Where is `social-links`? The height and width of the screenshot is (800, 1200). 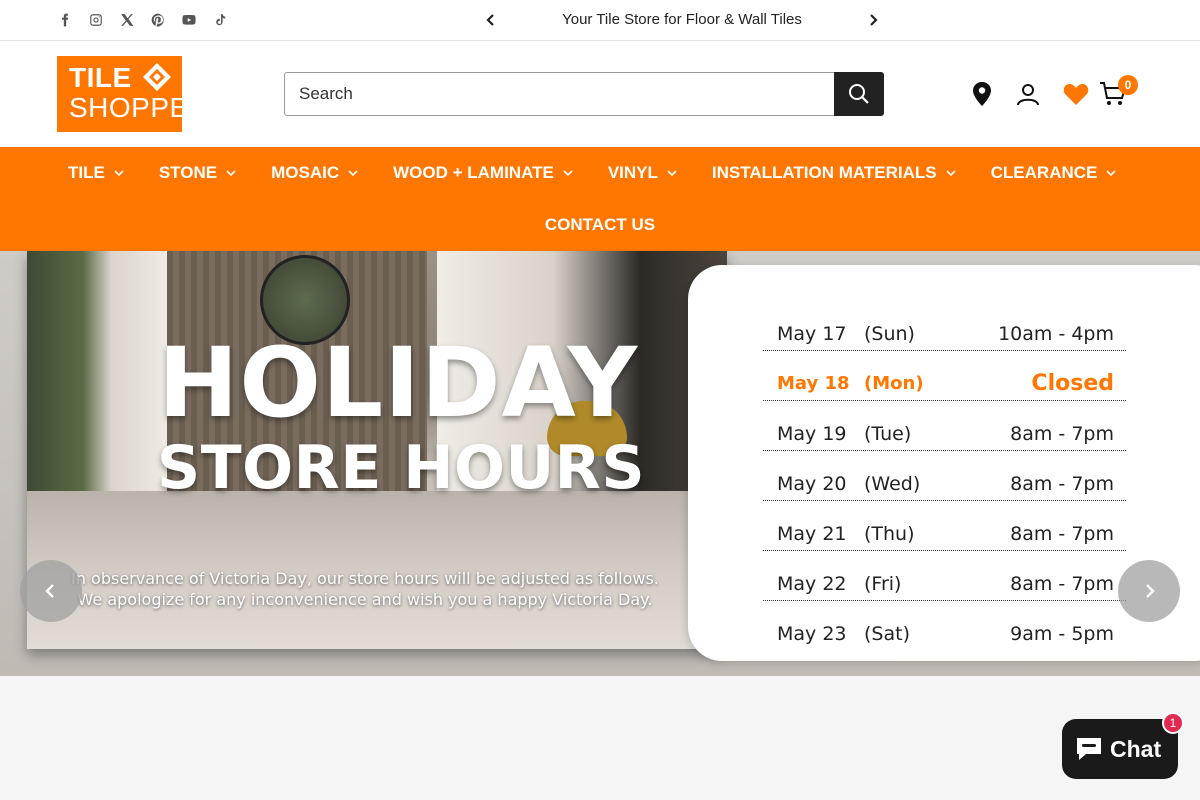 social-links is located at coordinates (142, 20).